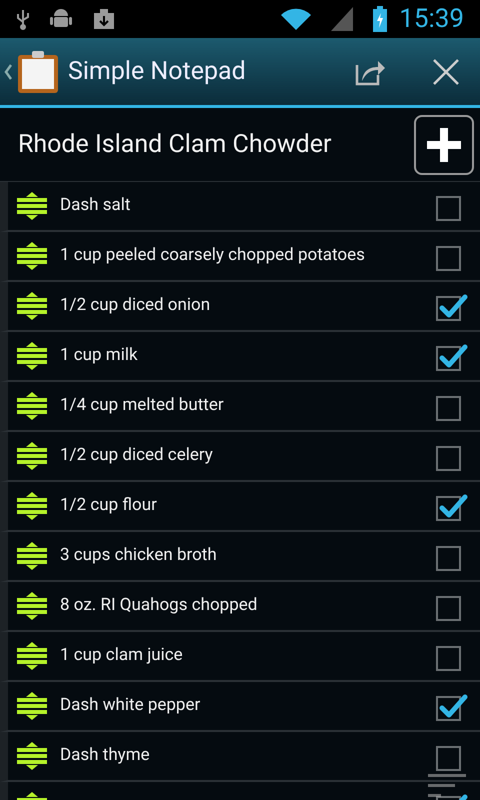 This screenshot has height=800, width=480. What do you see at coordinates (240, 507) in the screenshot?
I see `list-row: 1/2 cup flour` at bounding box center [240, 507].